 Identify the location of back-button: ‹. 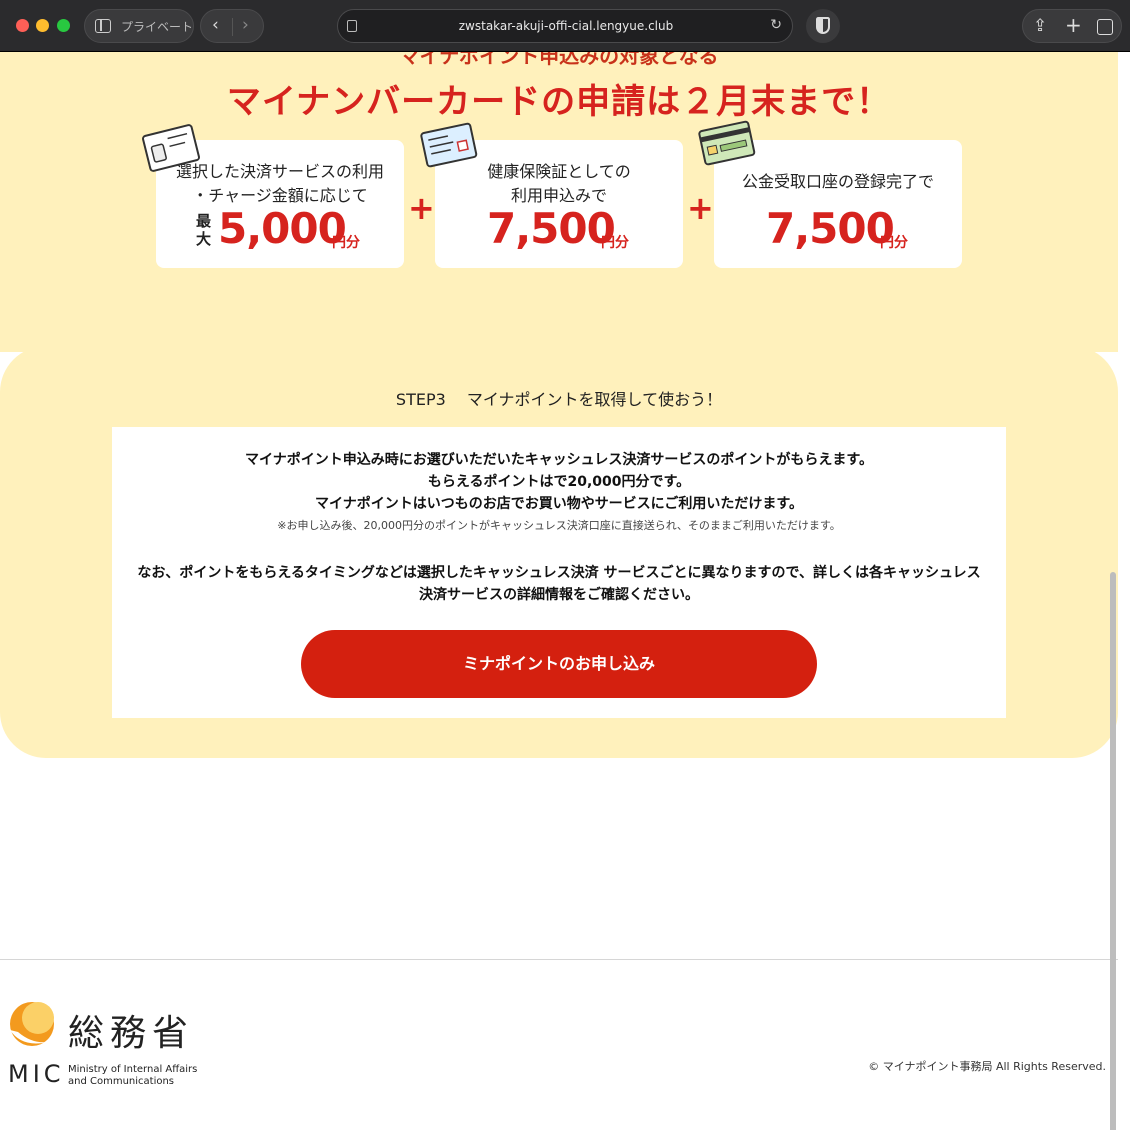
(215, 25).